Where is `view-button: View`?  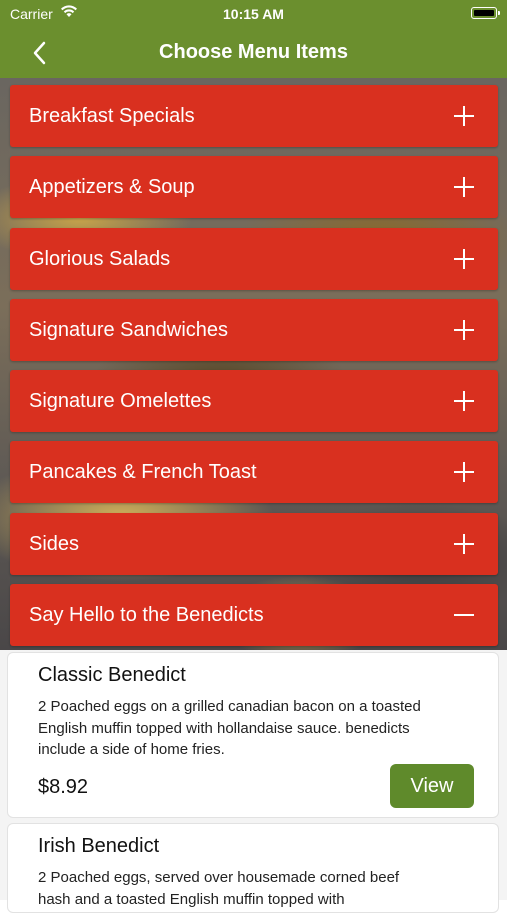
view-button: View is located at coordinates (432, 786).